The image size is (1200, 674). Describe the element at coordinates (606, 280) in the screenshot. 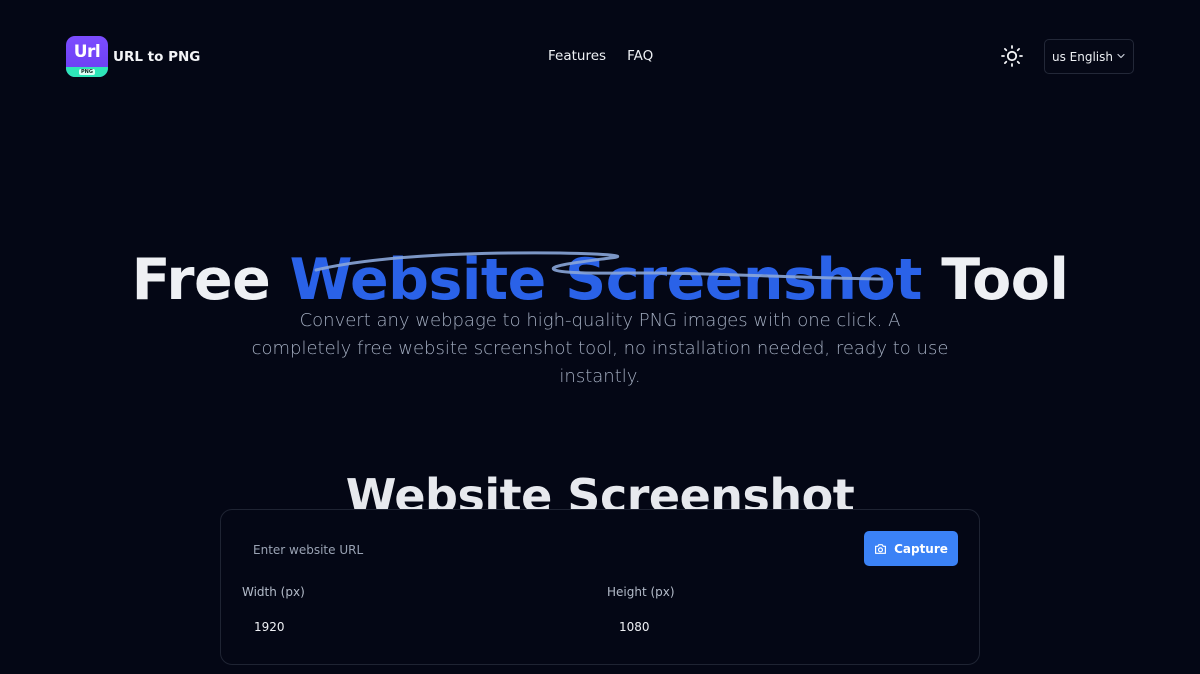

I see `hero-title-accent: Website Screenshot` at that location.